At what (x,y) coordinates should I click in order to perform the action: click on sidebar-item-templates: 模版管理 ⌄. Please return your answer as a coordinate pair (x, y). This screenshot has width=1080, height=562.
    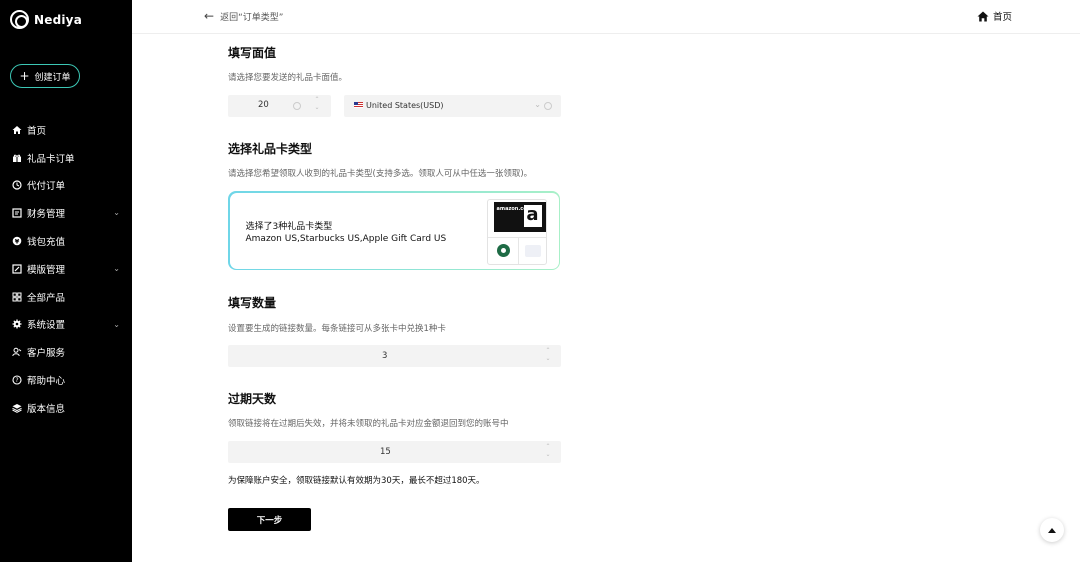
    Looking at the image, I should click on (66, 269).